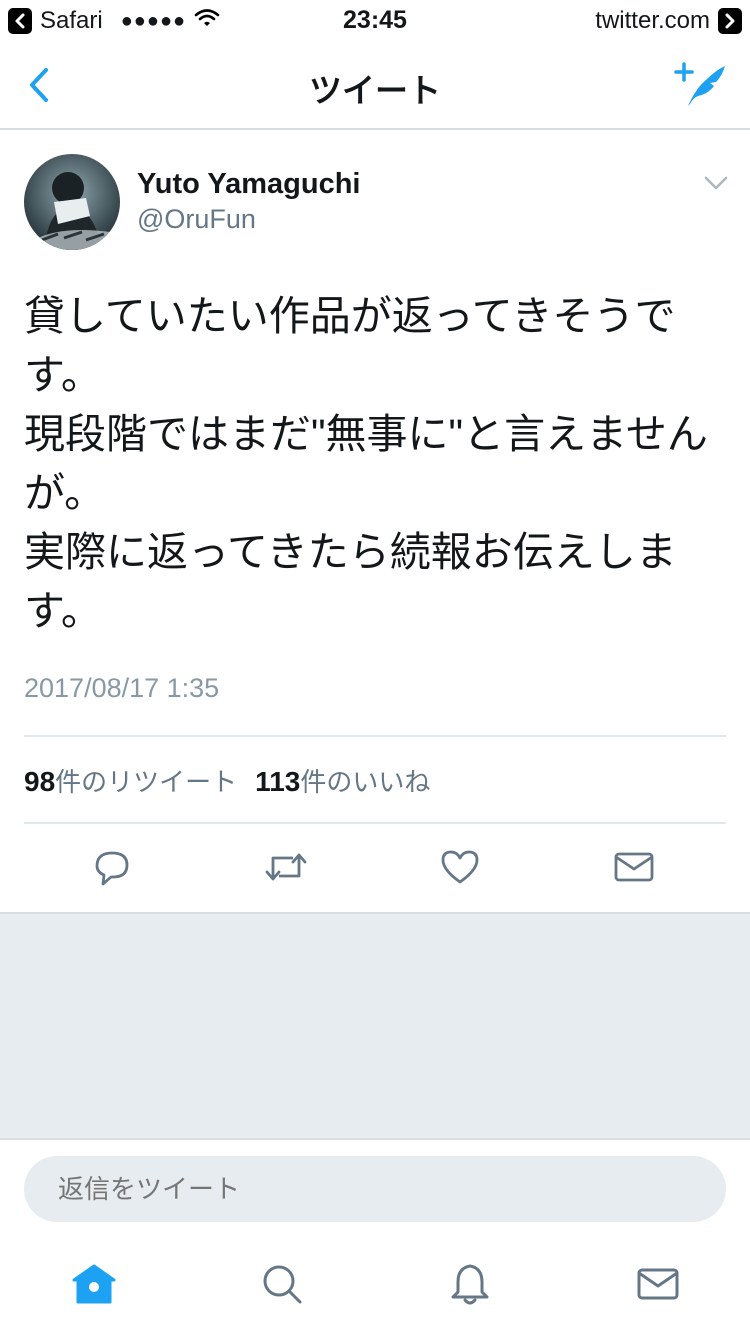 The width and height of the screenshot is (750, 1334). What do you see at coordinates (122, 688) in the screenshot?
I see `tweet-timestamp: 2017/08/17 1:35` at bounding box center [122, 688].